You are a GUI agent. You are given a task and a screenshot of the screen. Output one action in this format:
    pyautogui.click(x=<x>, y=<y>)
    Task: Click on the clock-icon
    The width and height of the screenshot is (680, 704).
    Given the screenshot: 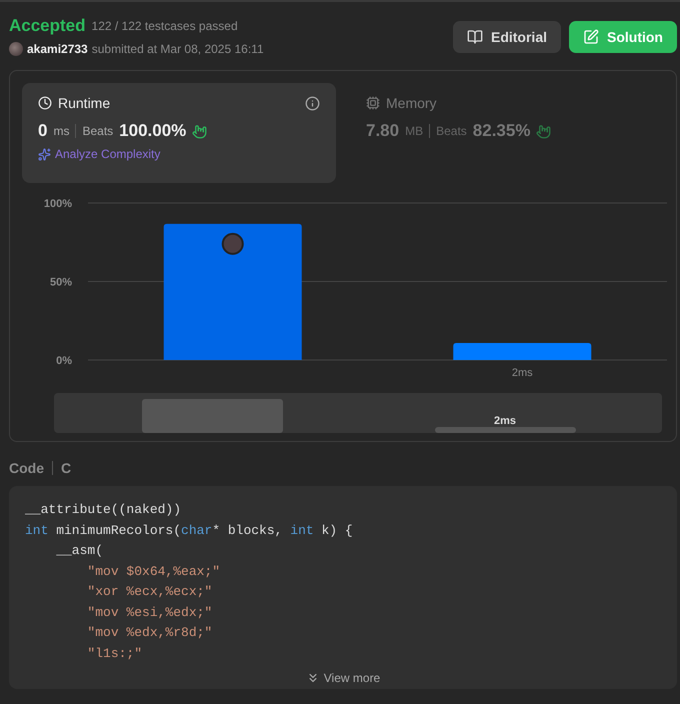 What is the action you would take?
    pyautogui.click(x=45, y=103)
    